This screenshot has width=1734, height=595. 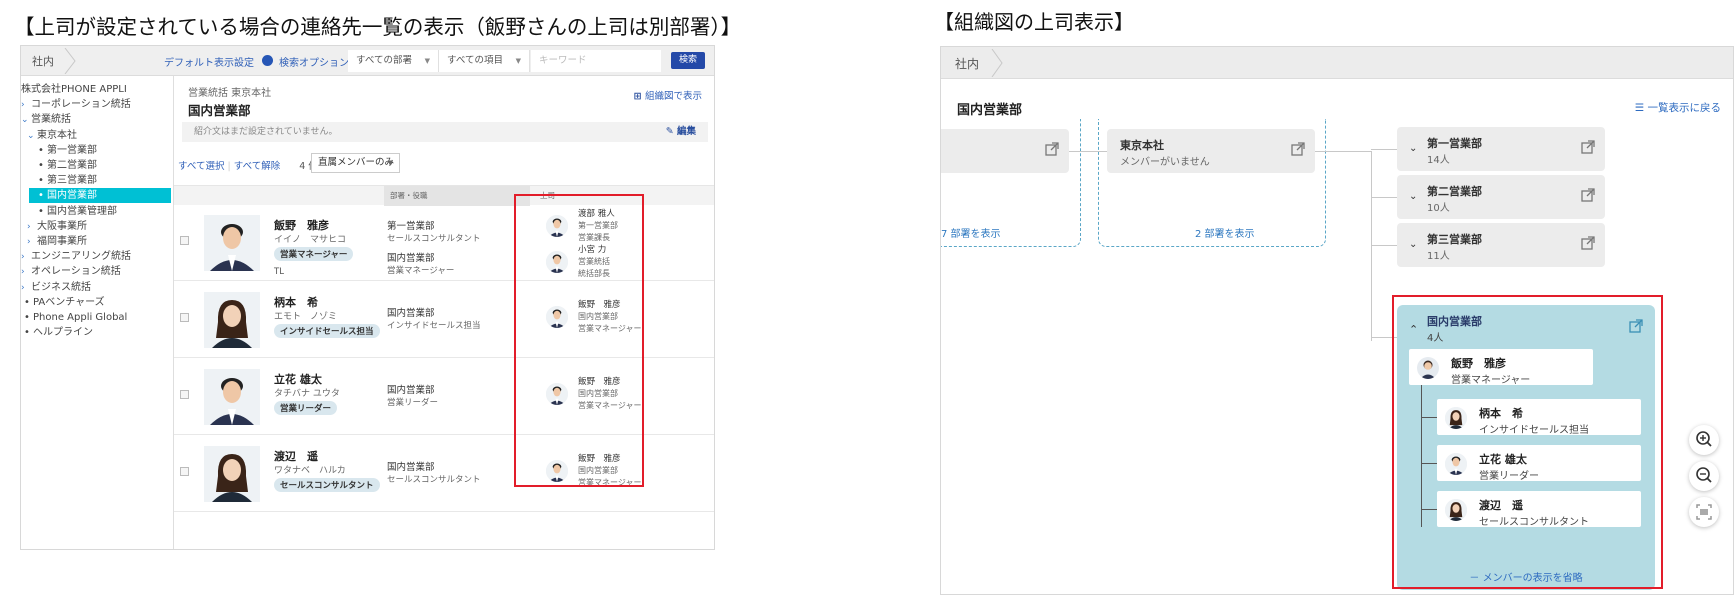 I want to click on contact-kana: エモト ノゾミ, so click(x=306, y=317).